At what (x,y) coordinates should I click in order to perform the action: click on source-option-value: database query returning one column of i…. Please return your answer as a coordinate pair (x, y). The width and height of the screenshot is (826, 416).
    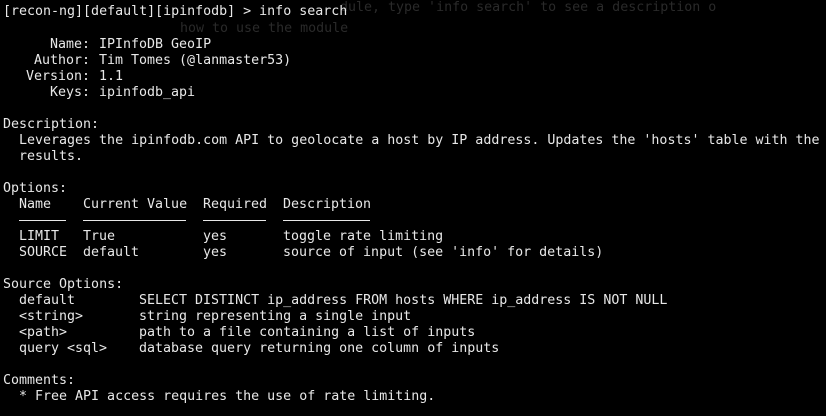
    Looking at the image, I should click on (319, 348).